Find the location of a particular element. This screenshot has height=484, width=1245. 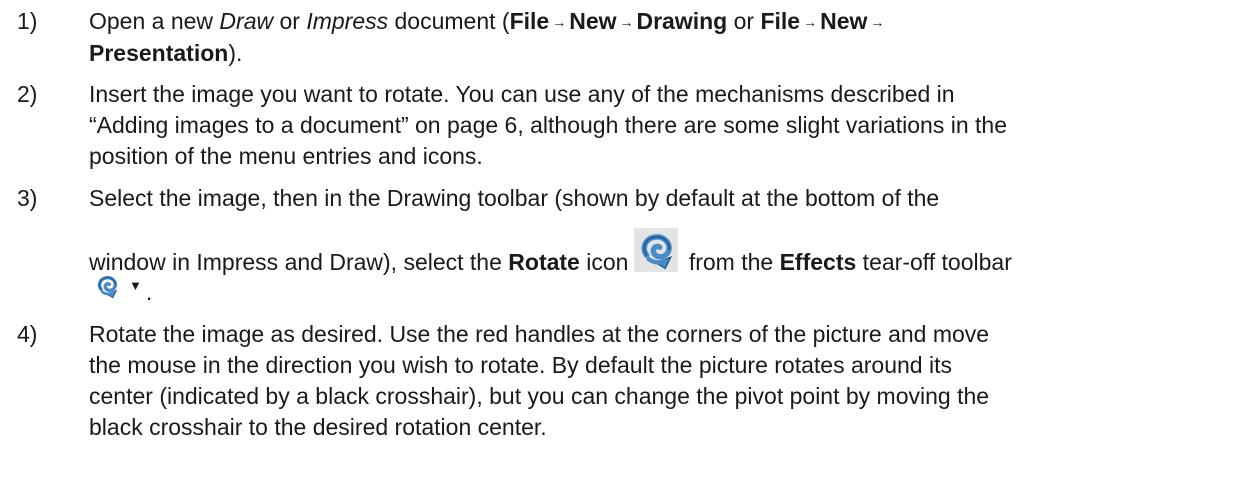

text-run: icon is located at coordinates (604, 262).